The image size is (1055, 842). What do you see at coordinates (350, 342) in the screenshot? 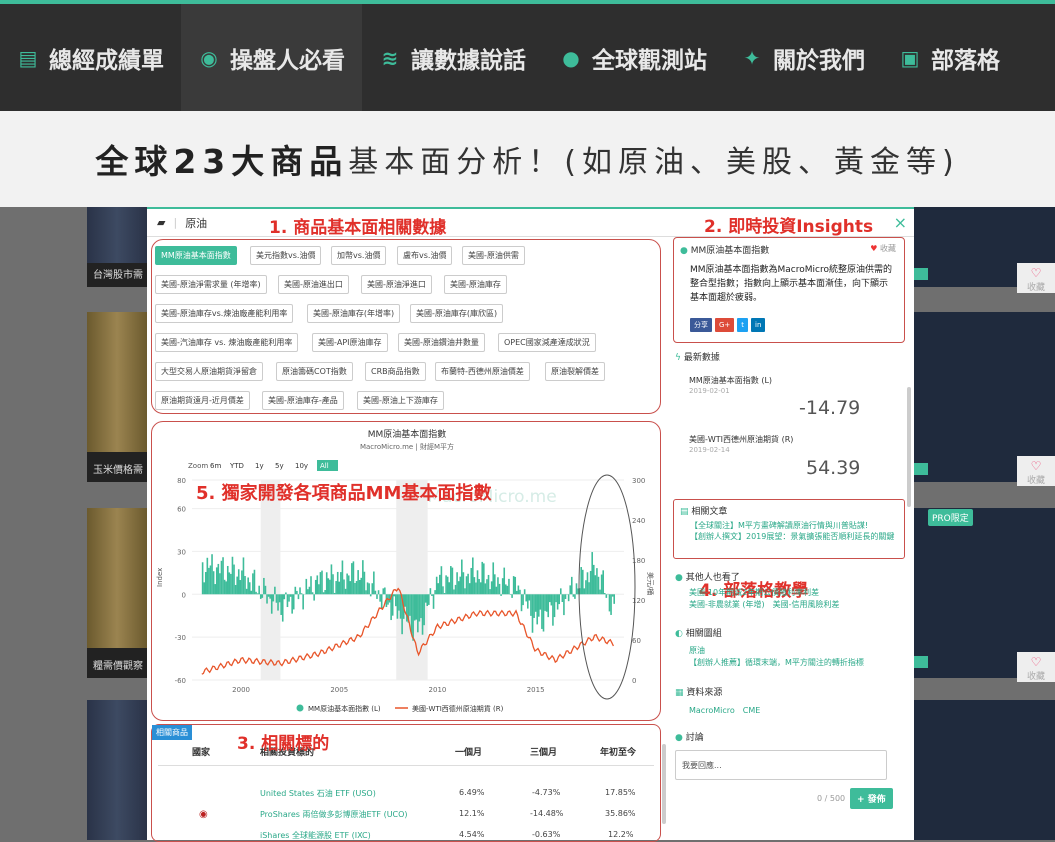
I see `tag: 美國-API原油庫存` at bounding box center [350, 342].